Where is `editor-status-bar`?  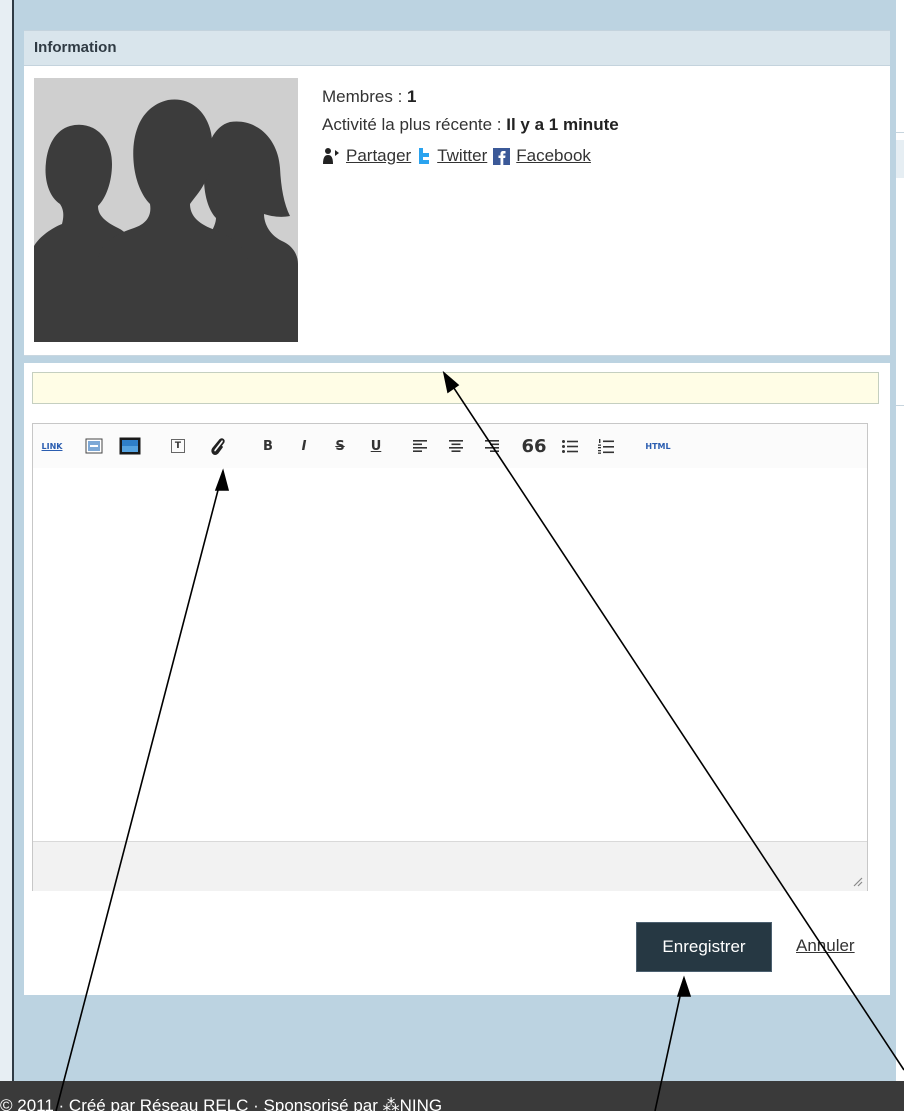
editor-status-bar is located at coordinates (450, 866).